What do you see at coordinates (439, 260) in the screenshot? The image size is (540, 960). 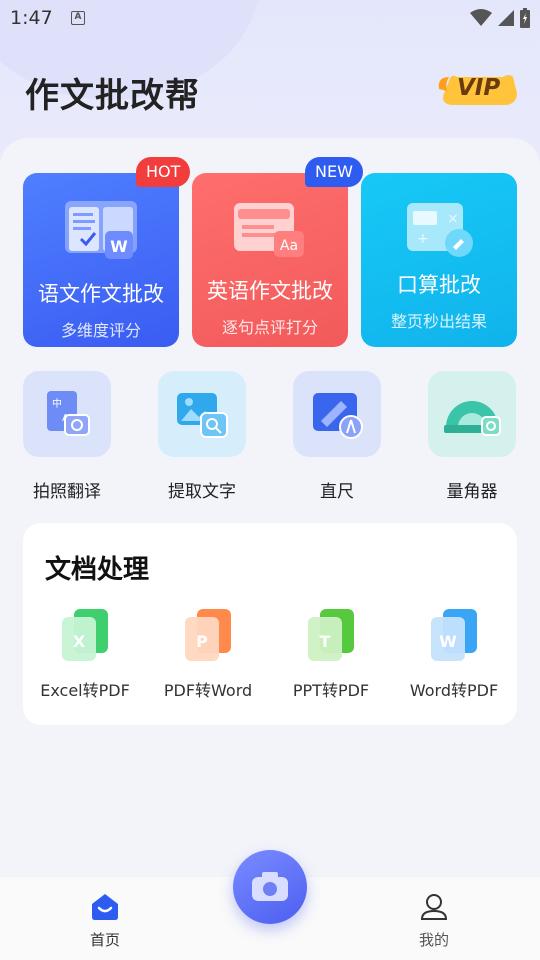 I see `mental-math-card: × + 口算批改 整页秒出结果` at bounding box center [439, 260].